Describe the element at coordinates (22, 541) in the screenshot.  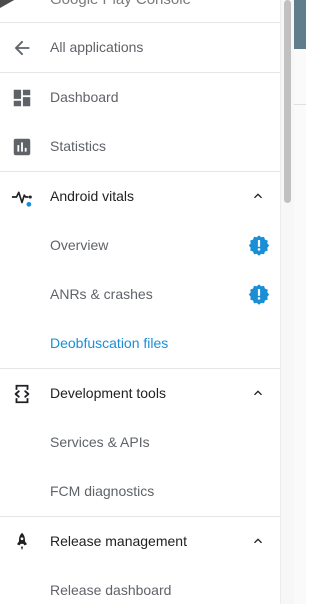
I see `rocket-icon` at that location.